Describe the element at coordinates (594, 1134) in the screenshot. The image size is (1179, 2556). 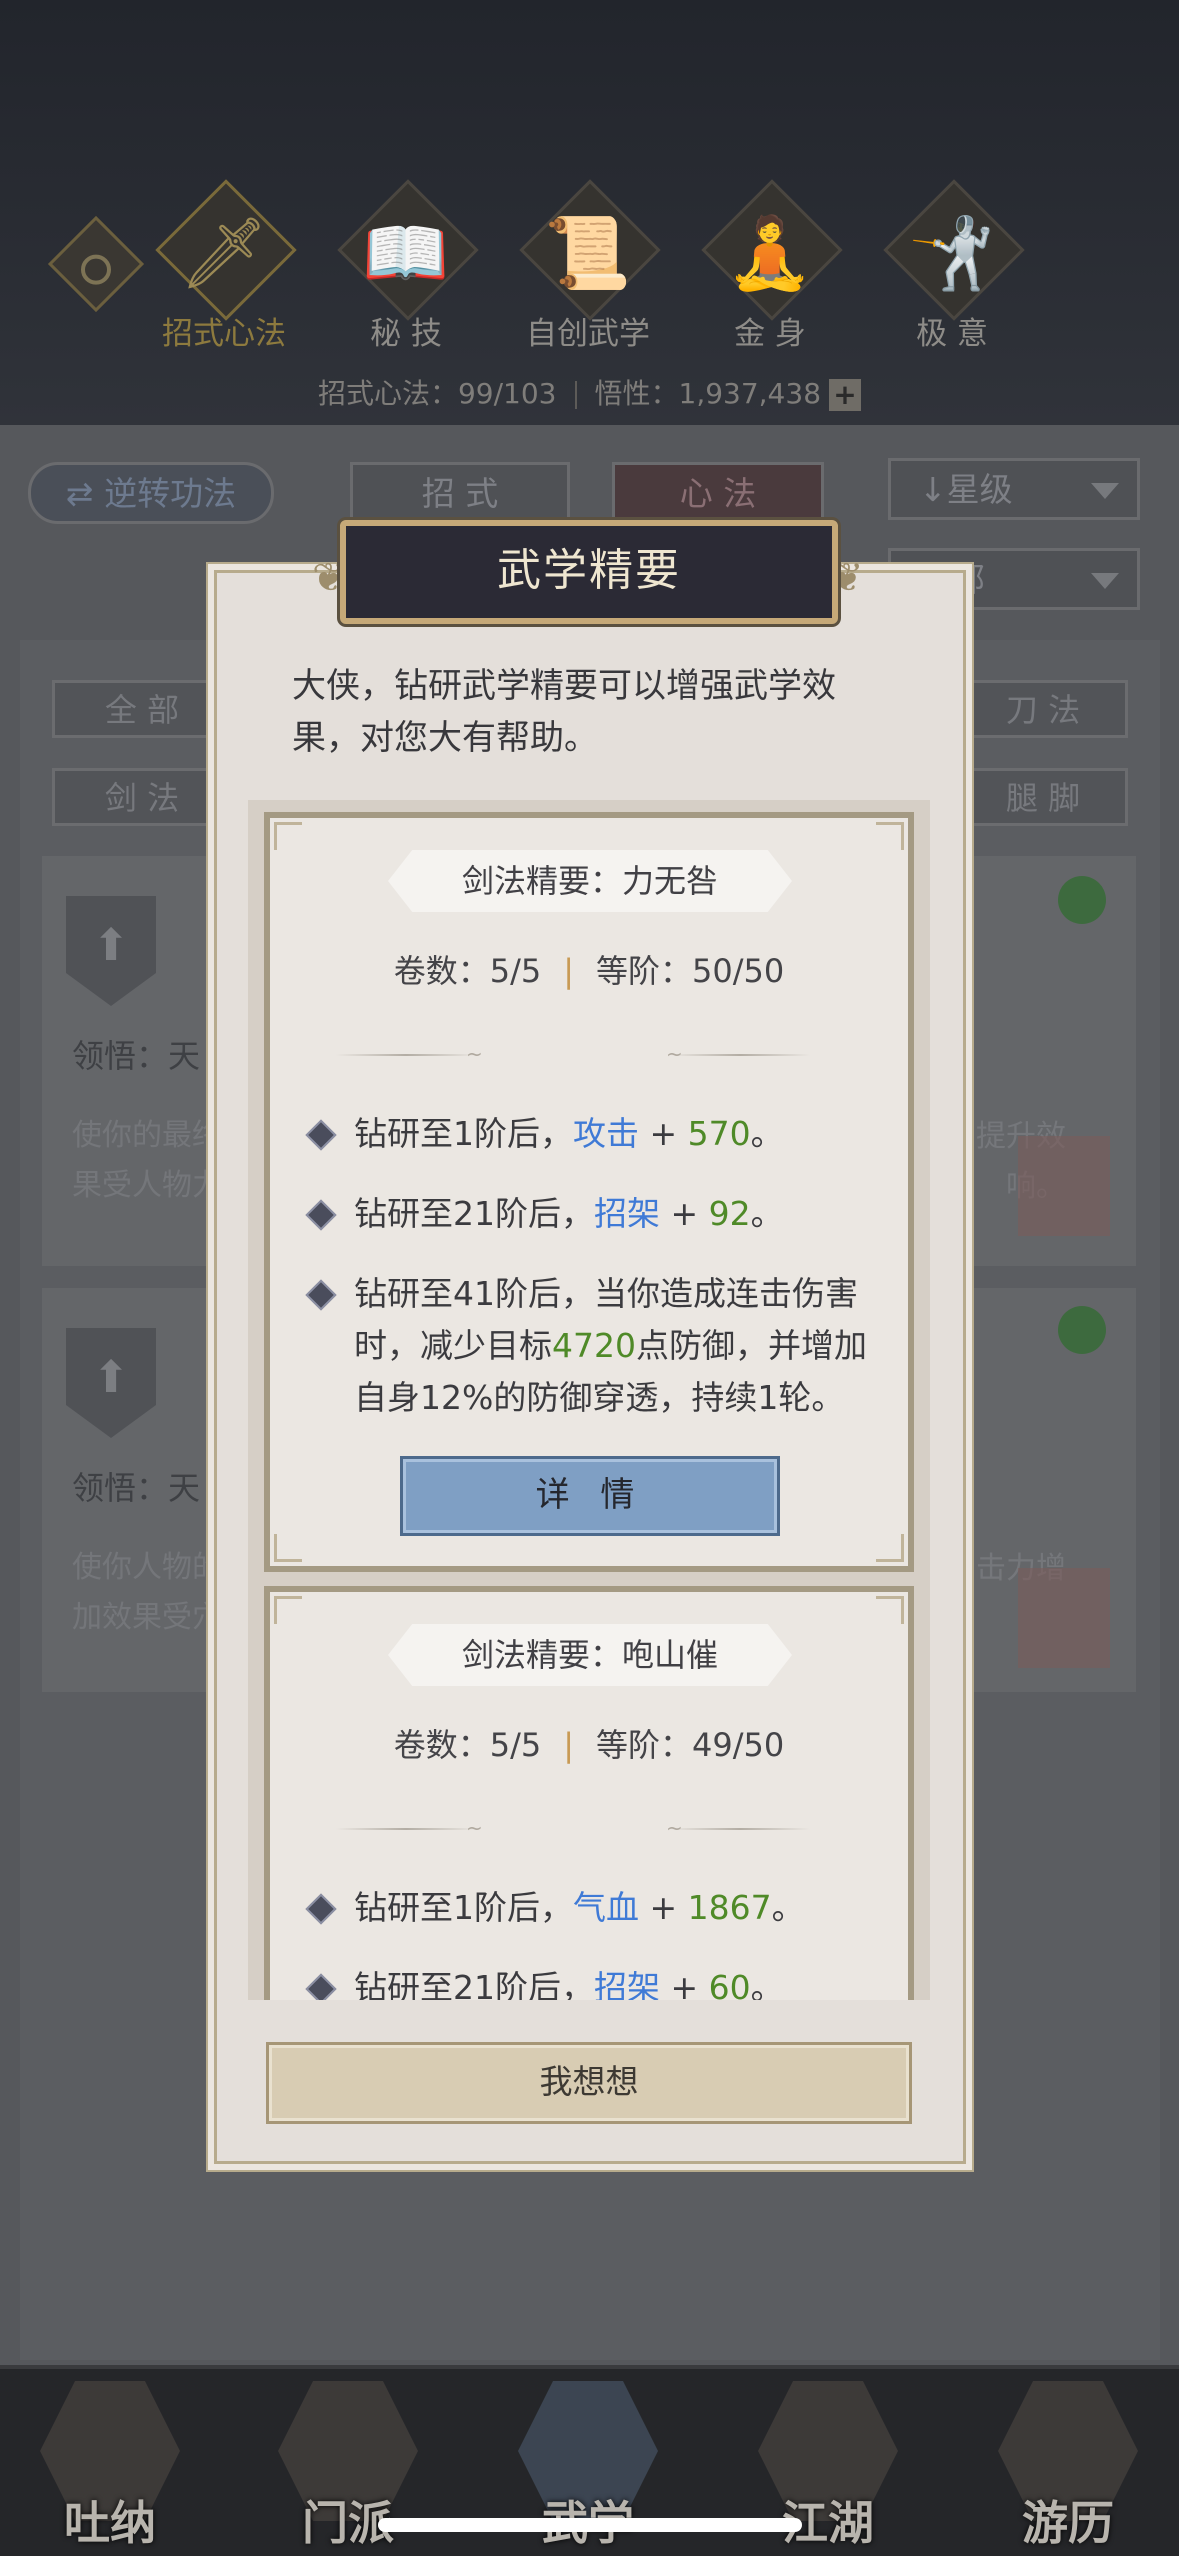
I see `effect-line: 钻研至1阶后，攻击 + 570。` at that location.